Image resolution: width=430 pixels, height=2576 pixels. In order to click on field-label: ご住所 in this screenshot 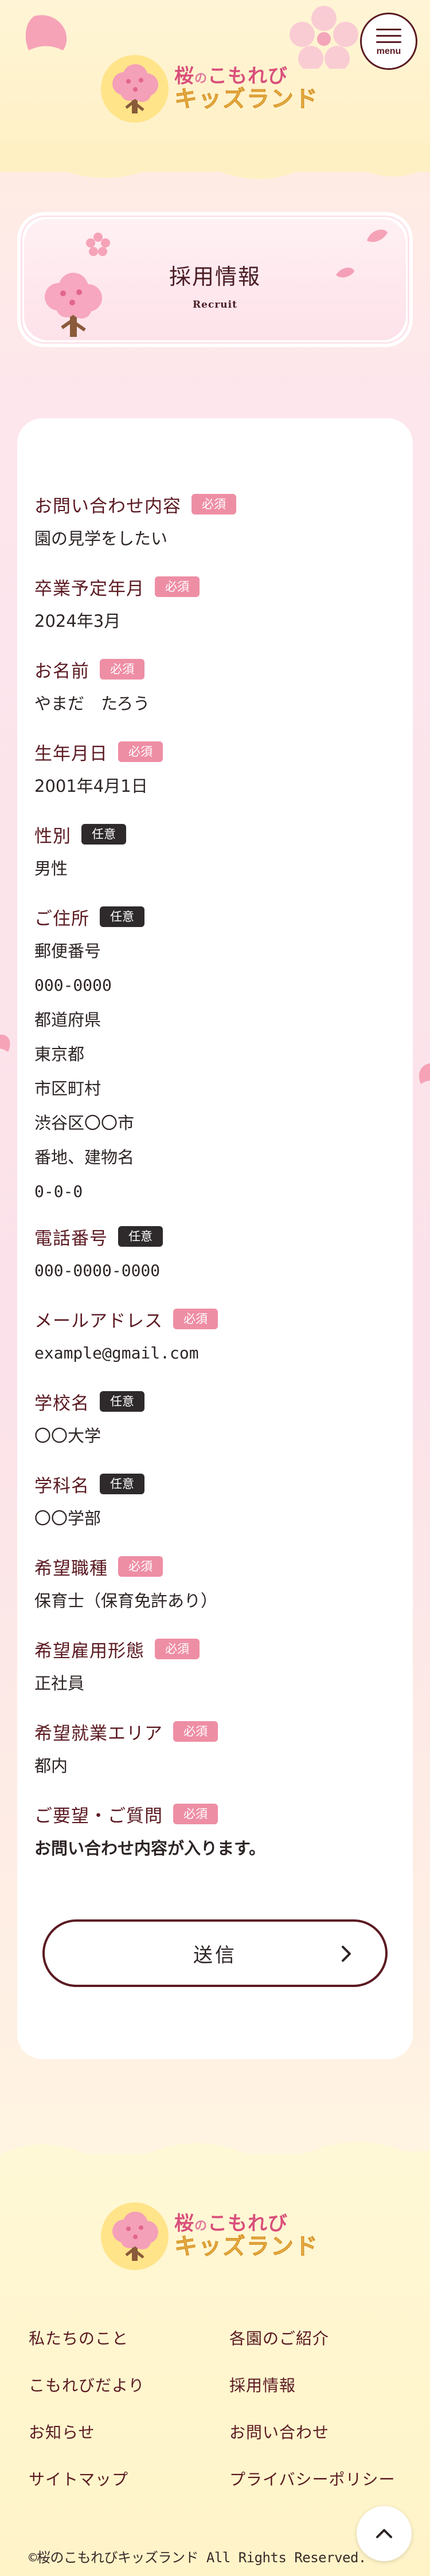, I will do `click(61, 919)`.